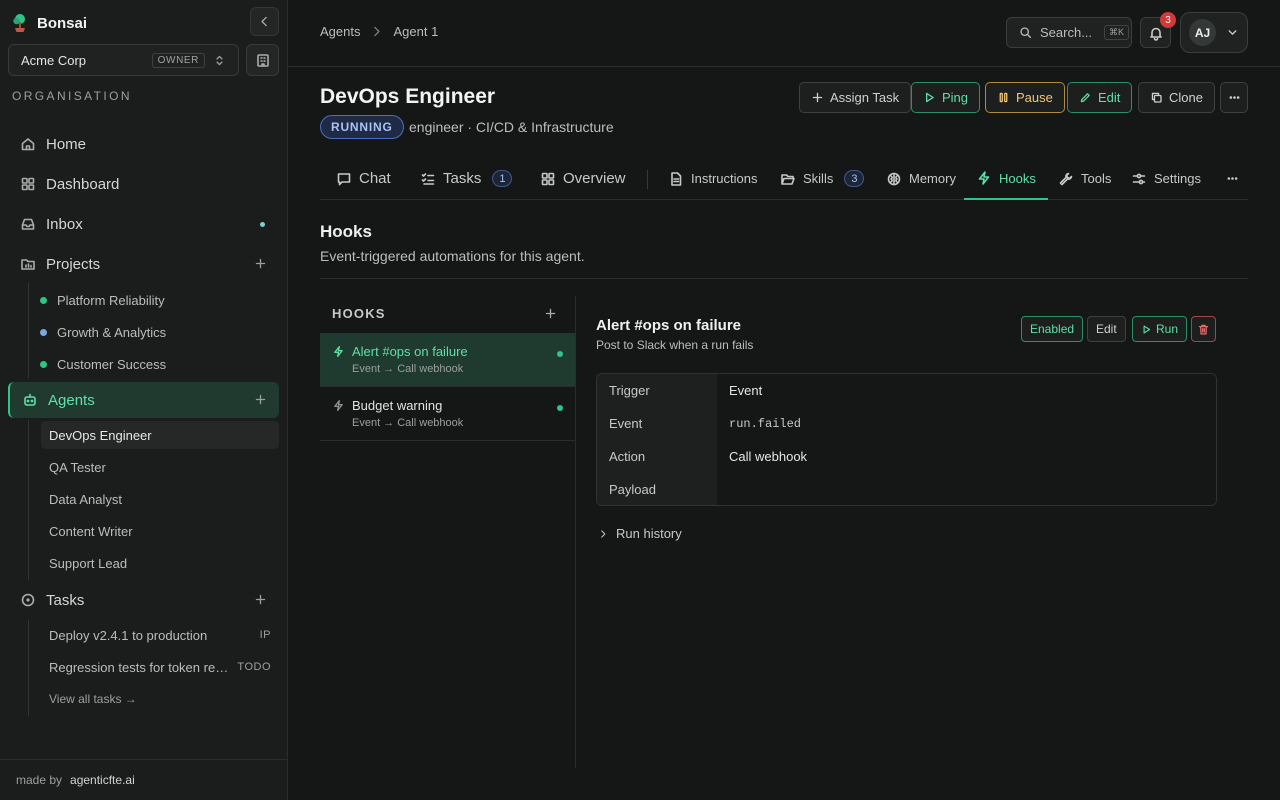 The image size is (1280, 800). Describe the element at coordinates (560, 408) in the screenshot. I see `hook-enabled-dot` at that location.